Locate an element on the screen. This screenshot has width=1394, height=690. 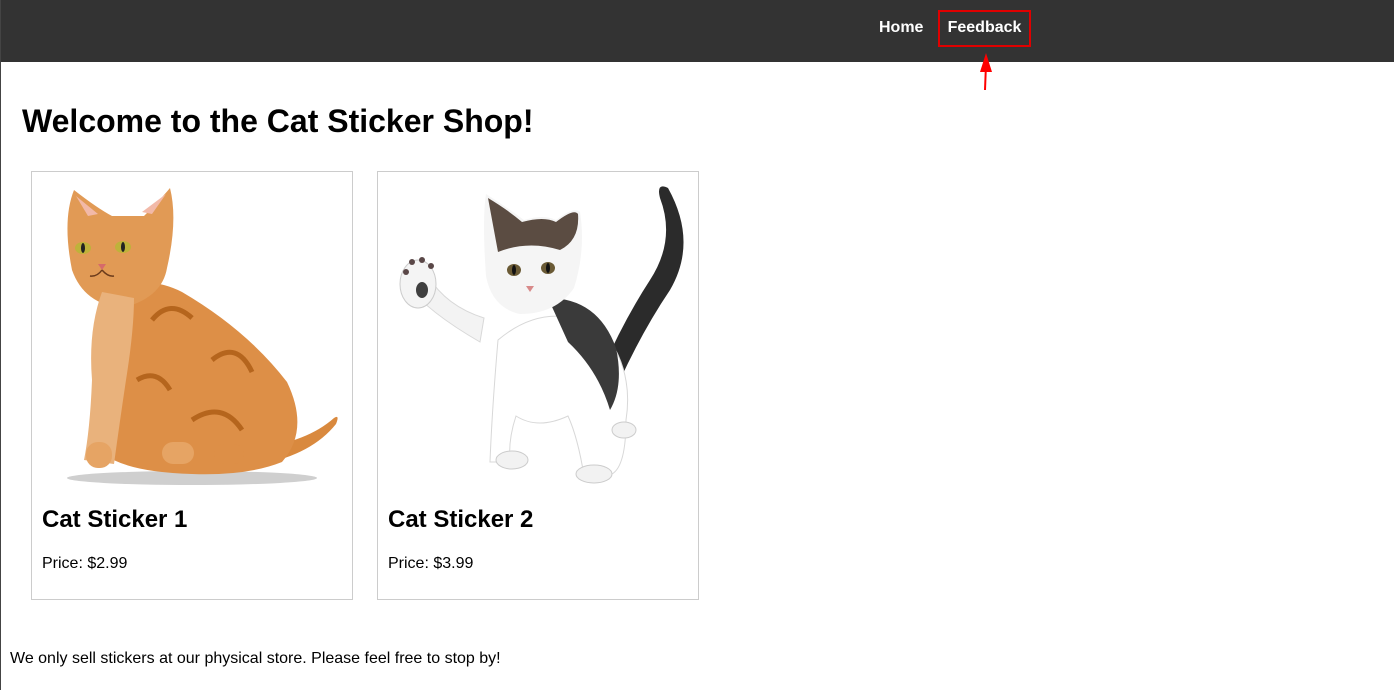
product-card: Cat Sticker 1 Price: $2.99 is located at coordinates (192, 385).